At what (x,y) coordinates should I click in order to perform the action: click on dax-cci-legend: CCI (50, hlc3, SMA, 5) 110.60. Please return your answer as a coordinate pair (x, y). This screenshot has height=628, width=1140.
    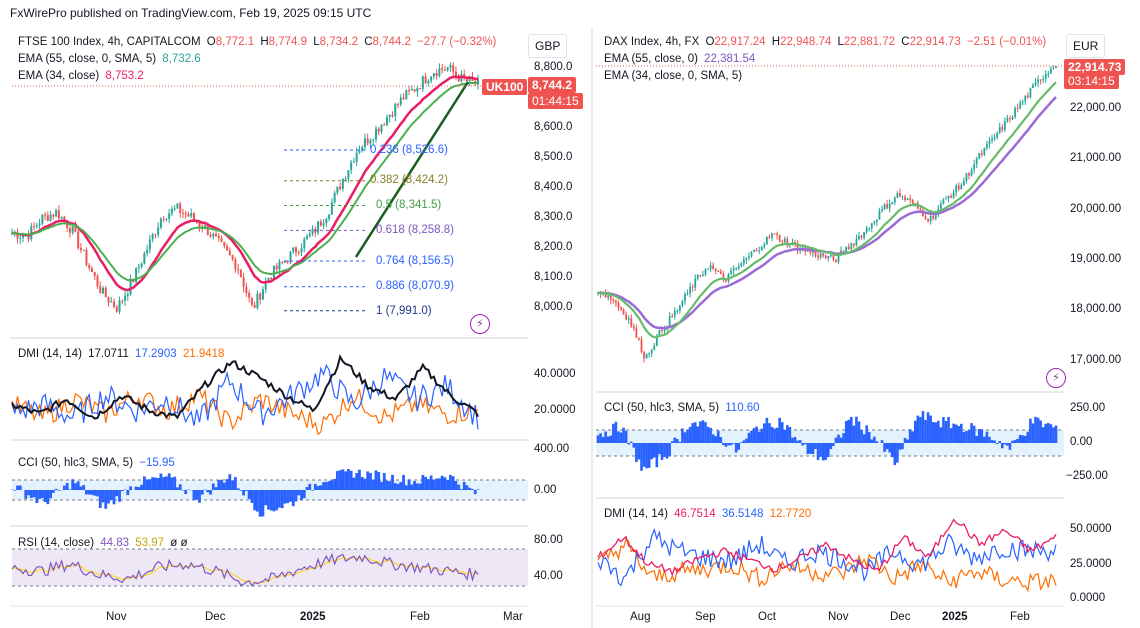
    Looking at the image, I should click on (683, 408).